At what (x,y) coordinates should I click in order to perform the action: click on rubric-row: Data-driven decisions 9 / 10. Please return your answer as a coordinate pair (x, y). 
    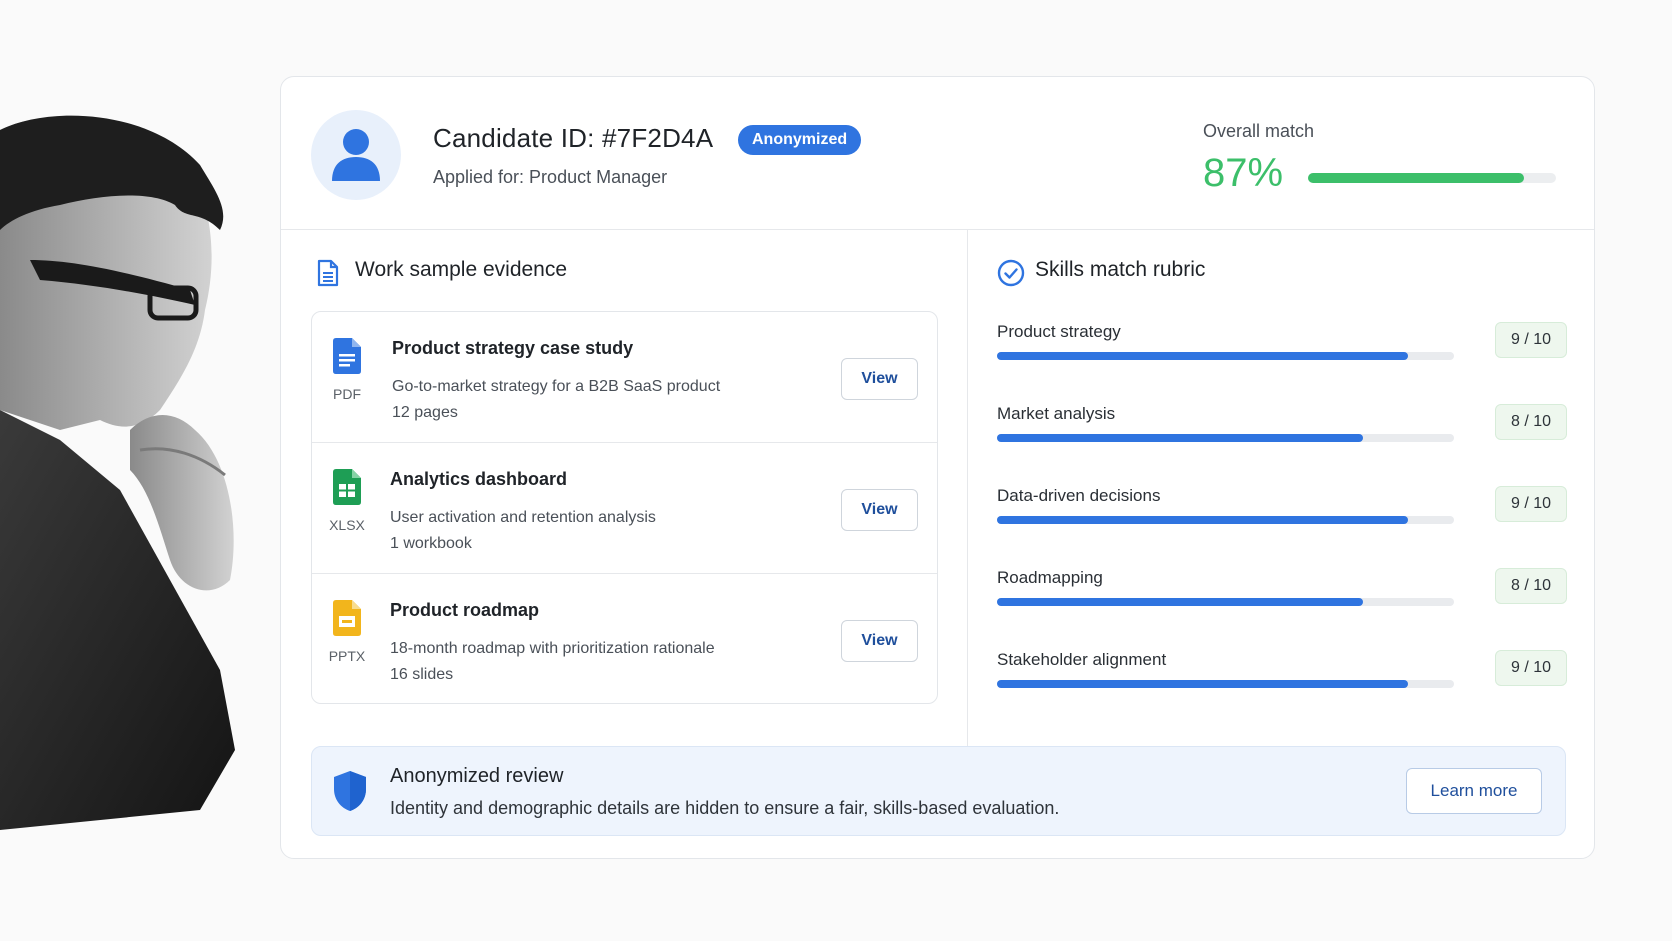
    Looking at the image, I should click on (1284, 516).